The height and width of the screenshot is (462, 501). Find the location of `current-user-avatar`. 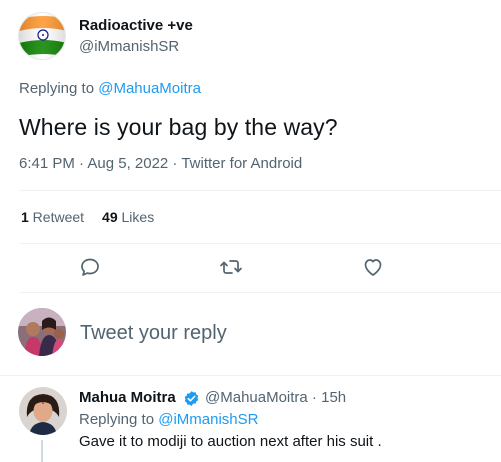

current-user-avatar is located at coordinates (42, 332).